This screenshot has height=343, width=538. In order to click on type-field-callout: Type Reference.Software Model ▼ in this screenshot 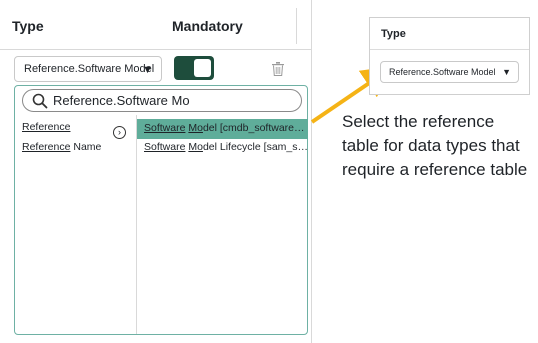, I will do `click(449, 56)`.